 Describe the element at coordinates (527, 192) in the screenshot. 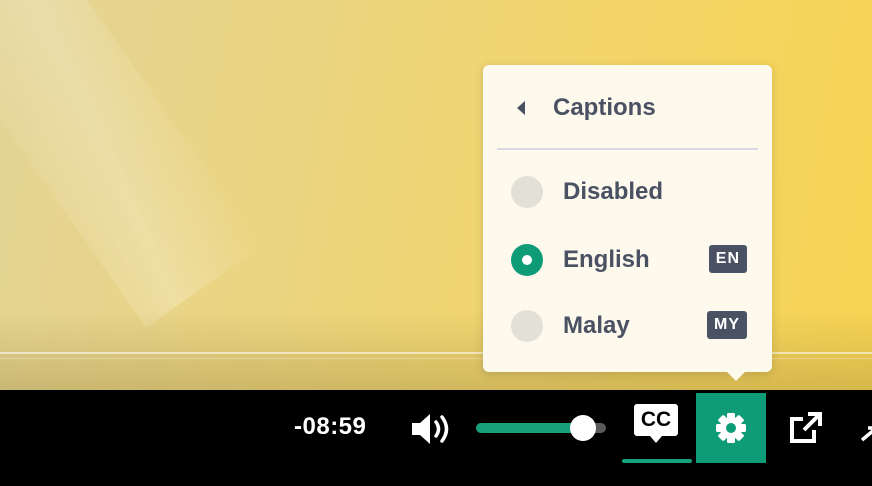

I see `radio-disabled` at that location.